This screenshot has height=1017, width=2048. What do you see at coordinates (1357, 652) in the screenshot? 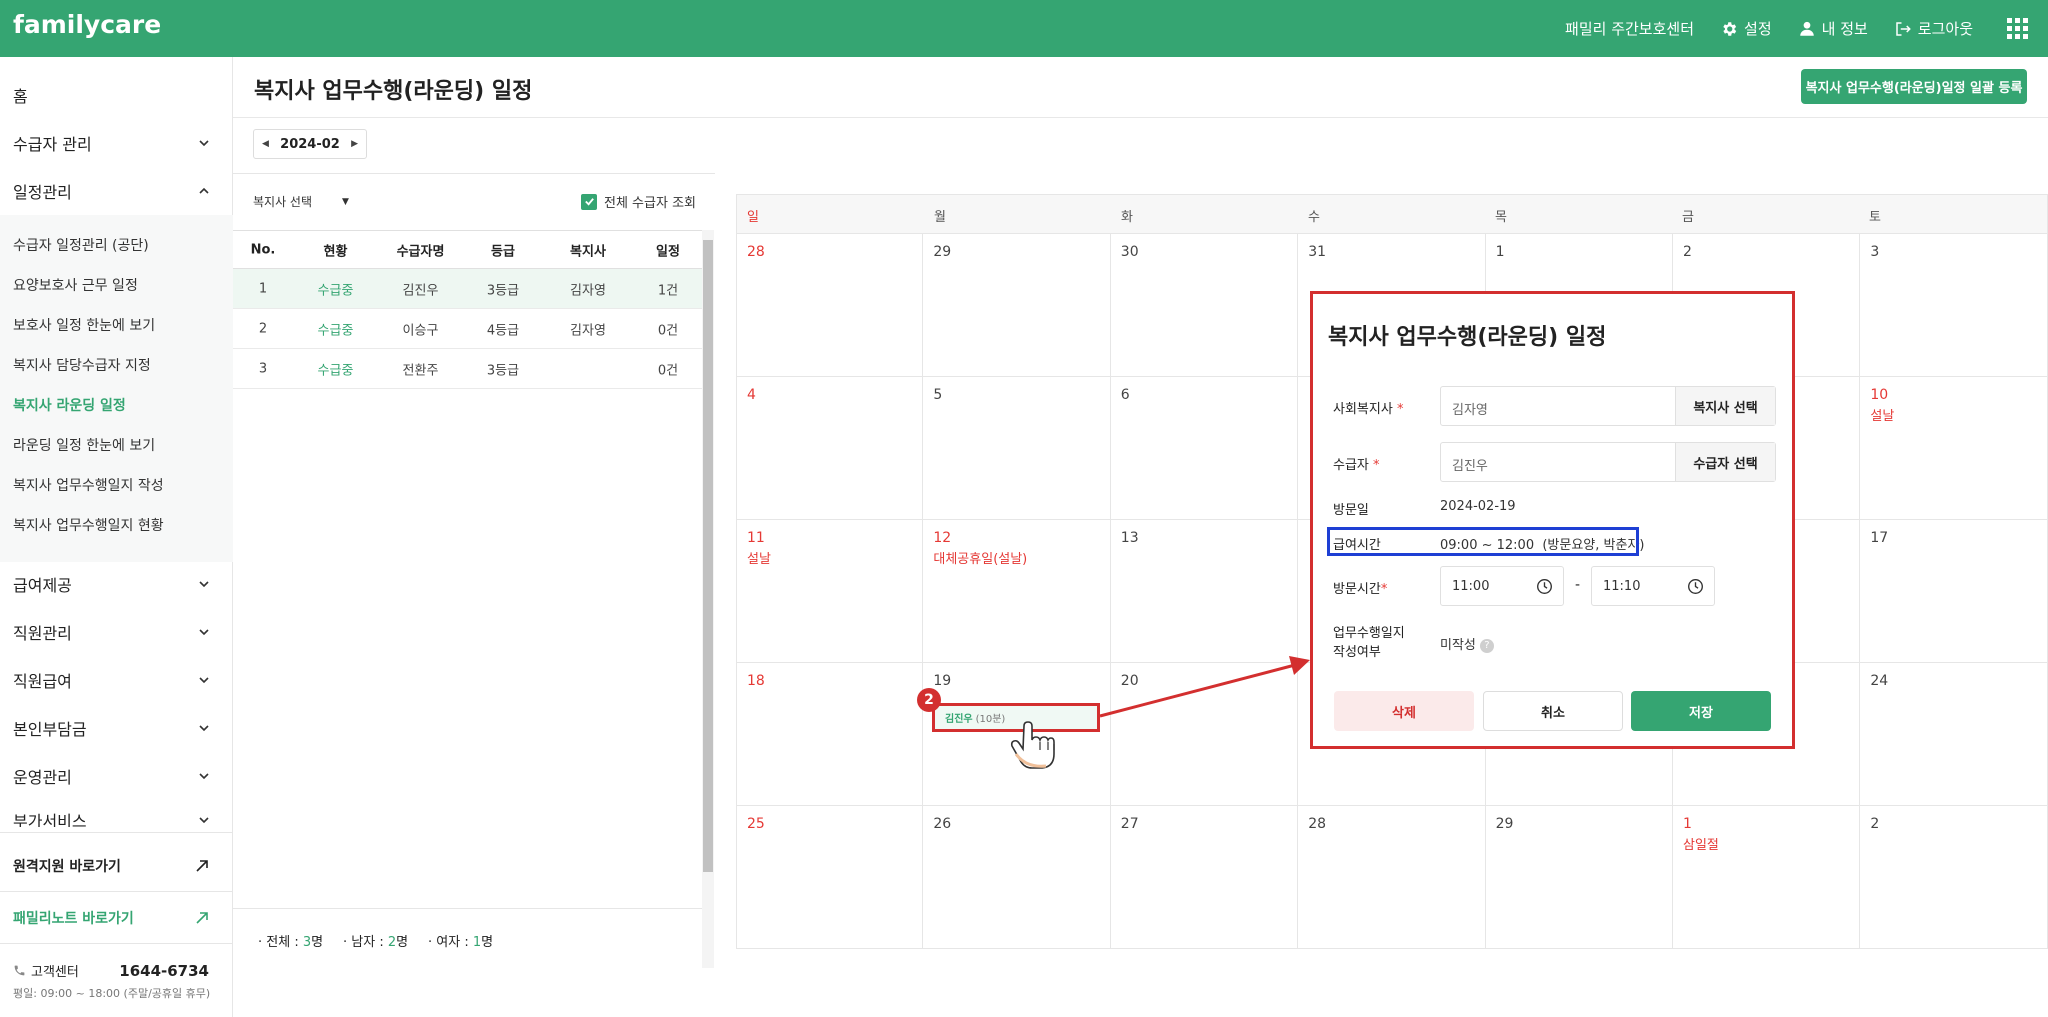
I see `journal-label-line2: 작성여부` at bounding box center [1357, 652].